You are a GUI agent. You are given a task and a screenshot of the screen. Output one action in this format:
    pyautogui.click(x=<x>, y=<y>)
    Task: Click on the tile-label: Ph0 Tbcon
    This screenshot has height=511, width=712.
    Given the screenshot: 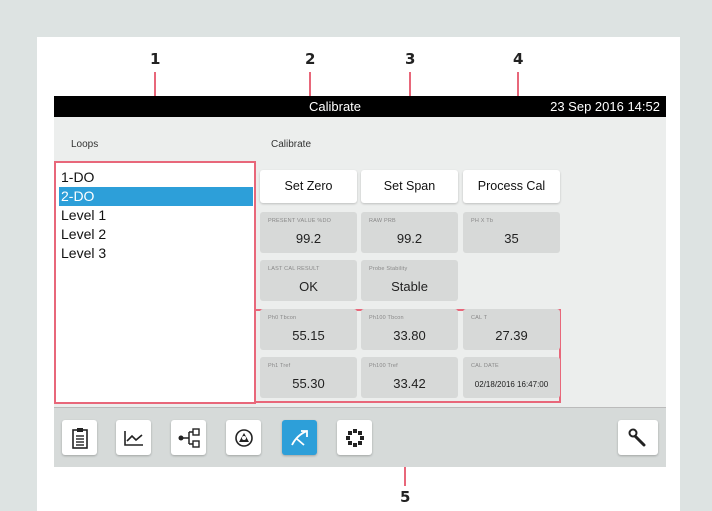 What is the action you would take?
    pyautogui.click(x=282, y=318)
    